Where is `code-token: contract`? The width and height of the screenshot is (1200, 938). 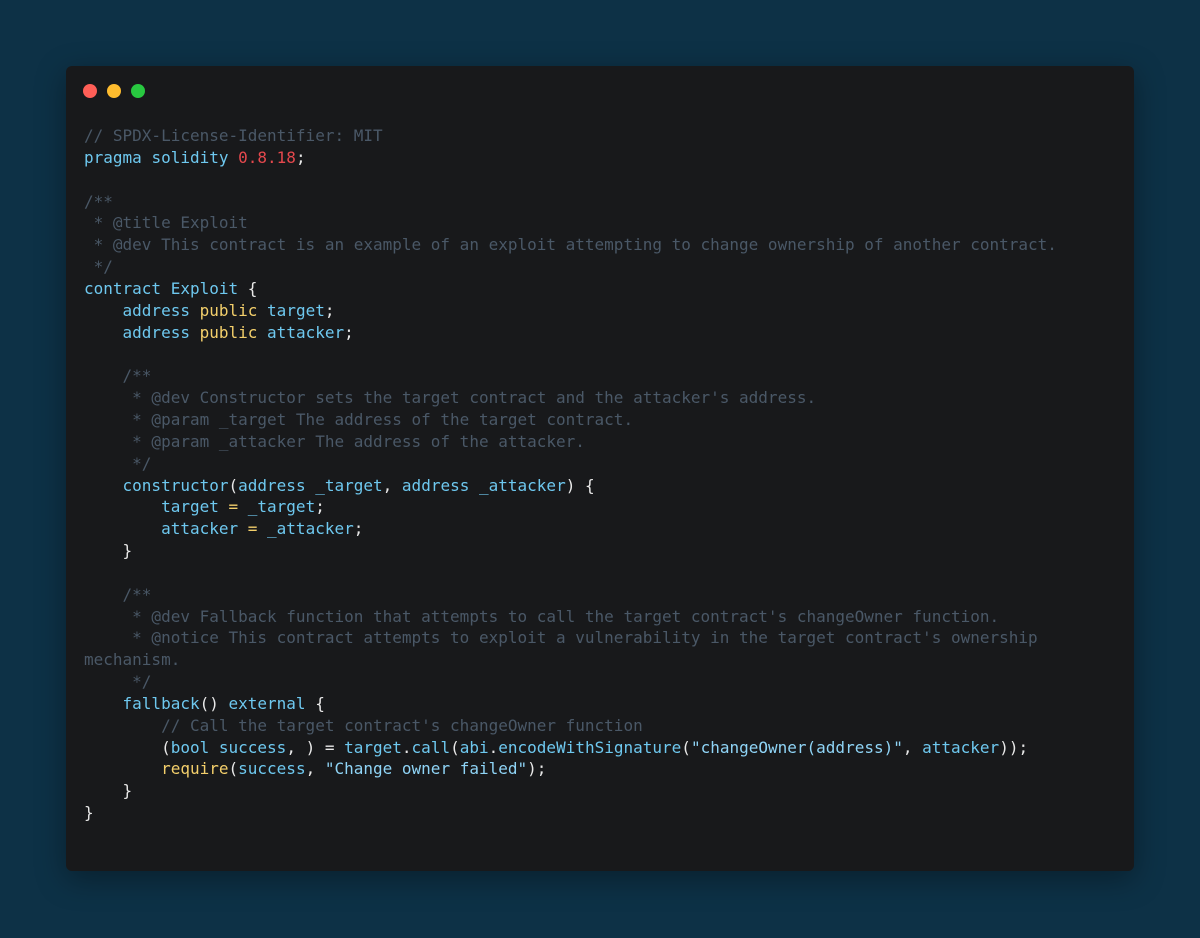 code-token: contract is located at coordinates (123, 288).